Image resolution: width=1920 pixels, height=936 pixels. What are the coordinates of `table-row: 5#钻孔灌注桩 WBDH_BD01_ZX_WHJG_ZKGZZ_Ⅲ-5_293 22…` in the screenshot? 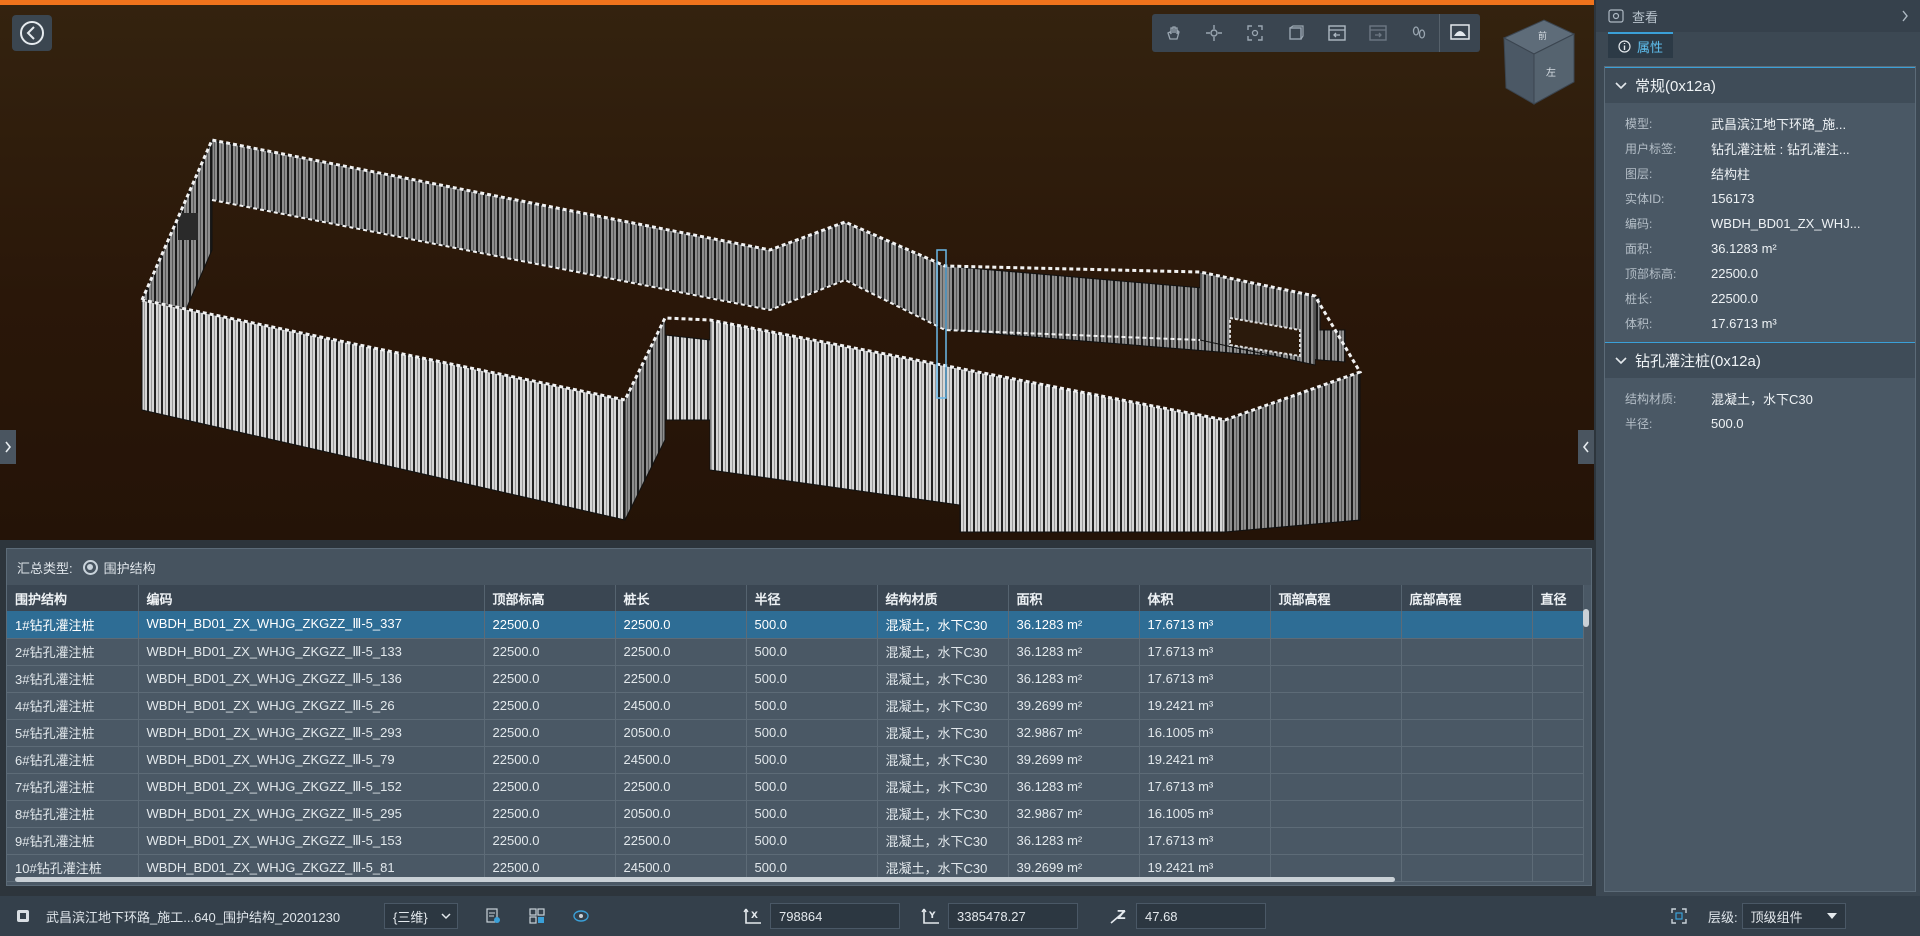 It's located at (795, 733).